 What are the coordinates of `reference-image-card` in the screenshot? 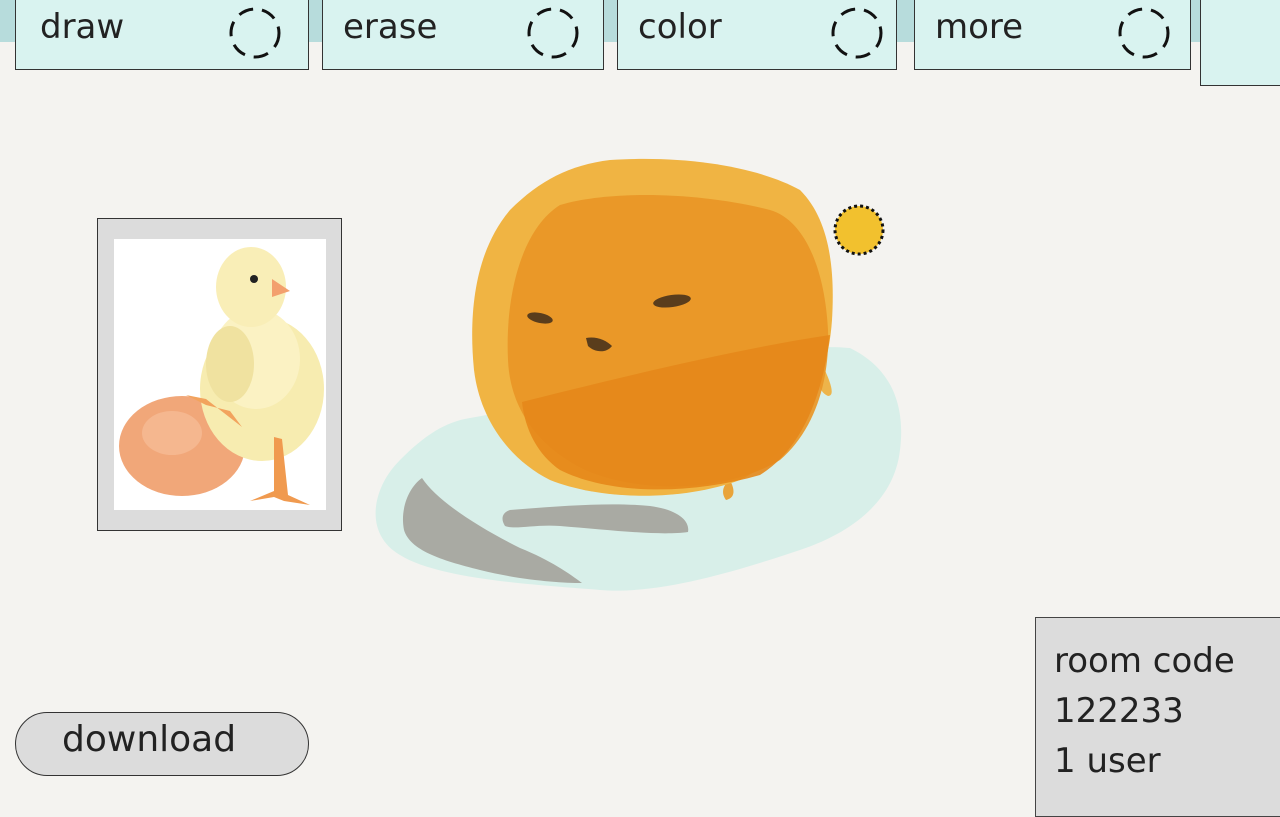 It's located at (219, 374).